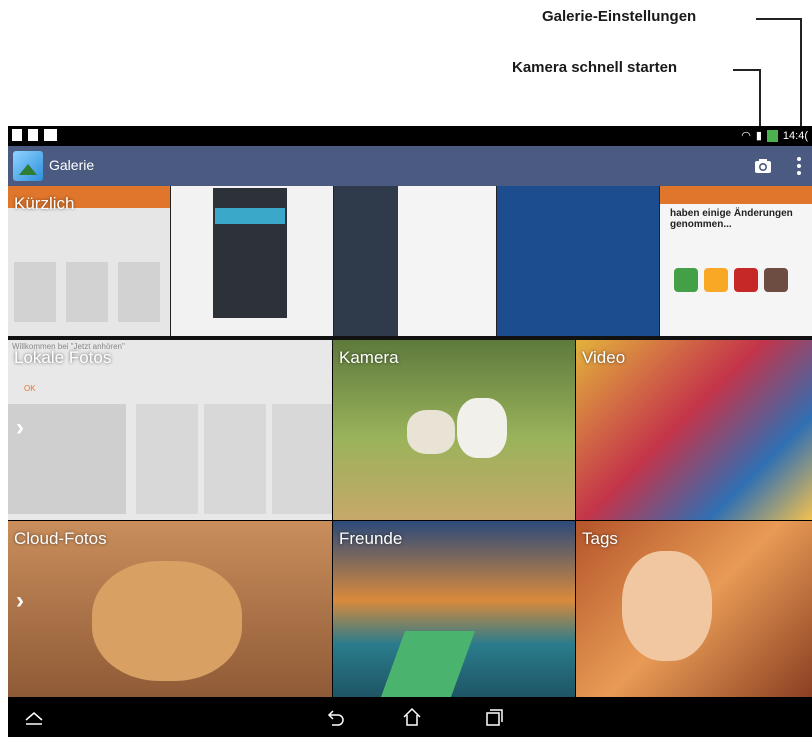 The image size is (812, 737). Describe the element at coordinates (410, 136) in the screenshot. I see `status-bar: ◠ ▮ 14:4(` at that location.